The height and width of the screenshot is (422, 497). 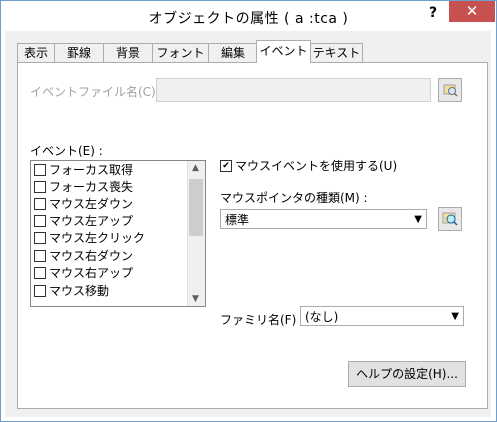 I want to click on pointer-browse-button, so click(x=450, y=219).